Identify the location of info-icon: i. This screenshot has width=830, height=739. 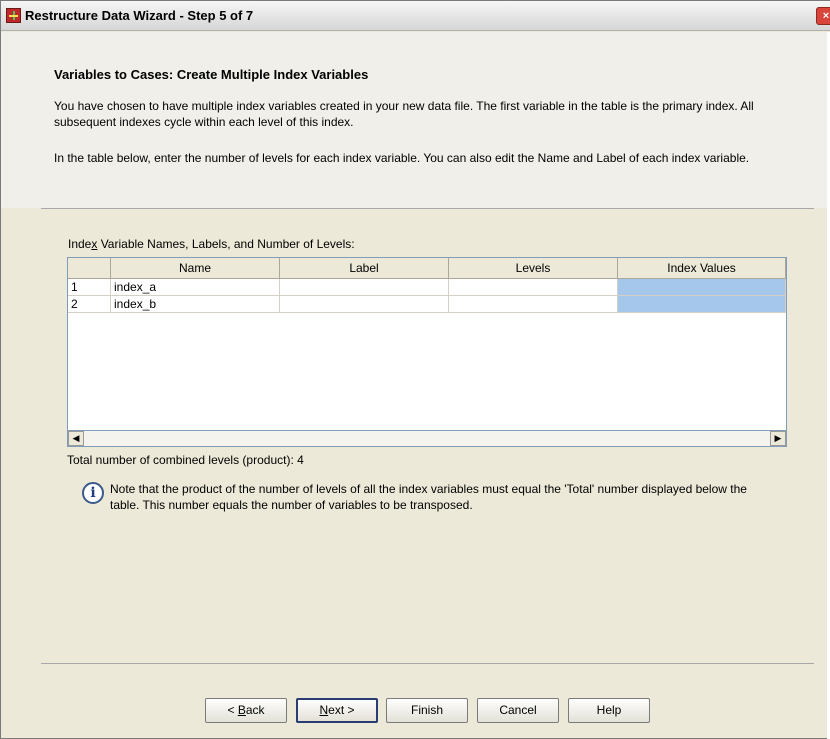
(93, 493).